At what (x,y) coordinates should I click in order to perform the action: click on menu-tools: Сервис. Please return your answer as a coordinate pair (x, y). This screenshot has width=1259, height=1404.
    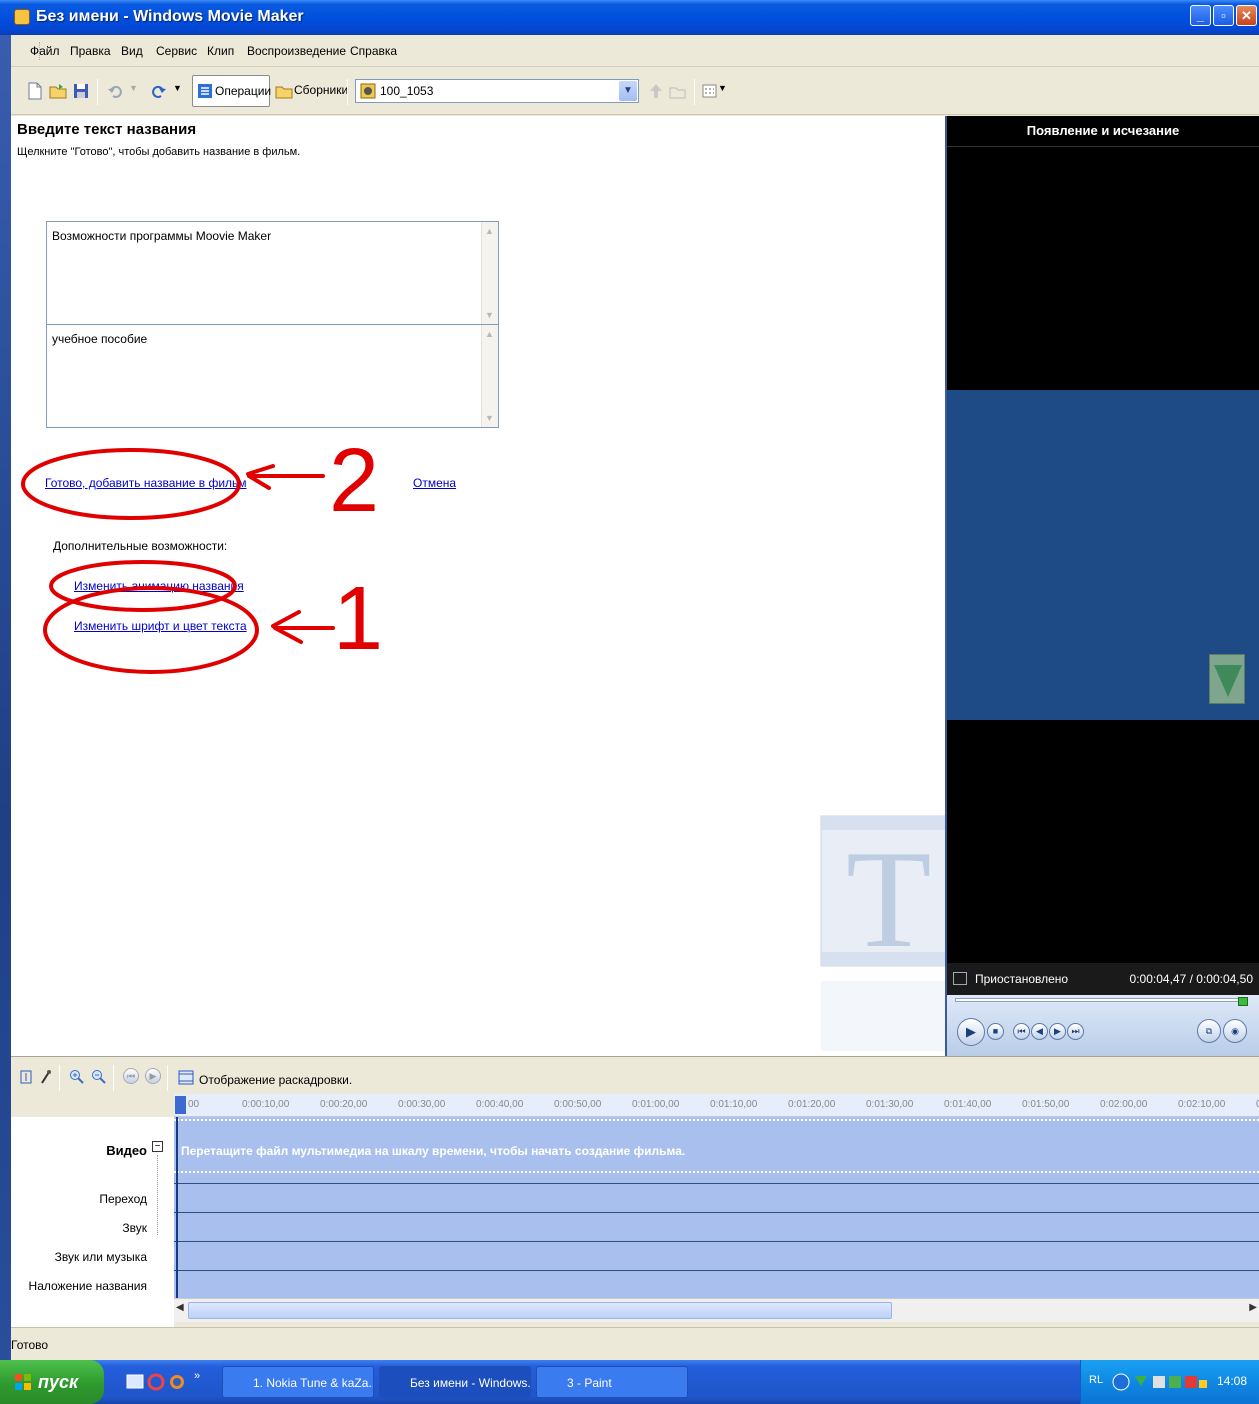
    Looking at the image, I should click on (176, 51).